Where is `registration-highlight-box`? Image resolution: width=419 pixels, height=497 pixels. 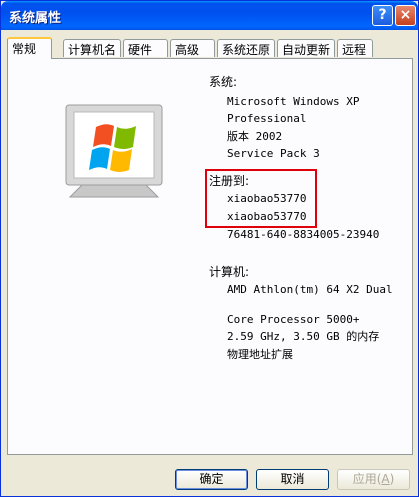
registration-highlight-box is located at coordinates (261, 198).